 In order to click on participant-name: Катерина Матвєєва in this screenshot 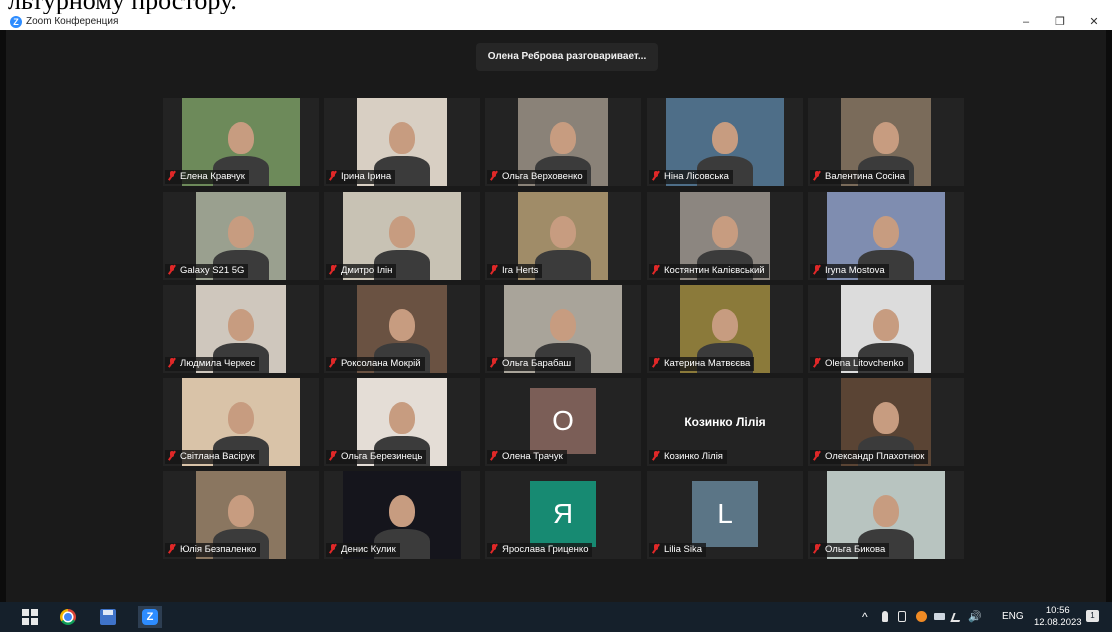, I will do `click(707, 363)`.